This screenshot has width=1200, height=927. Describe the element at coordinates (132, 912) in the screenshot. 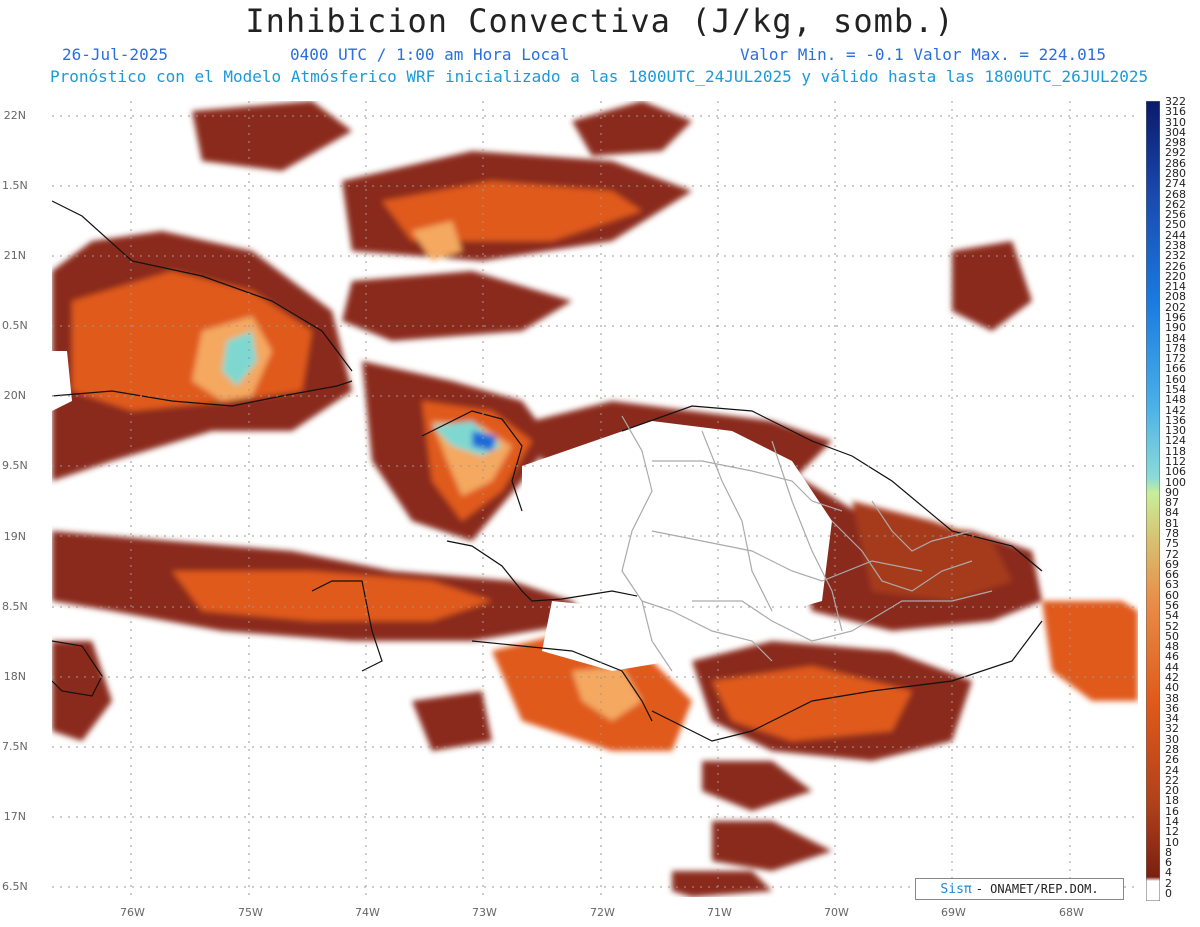

I see `lon-label: 76W` at that location.